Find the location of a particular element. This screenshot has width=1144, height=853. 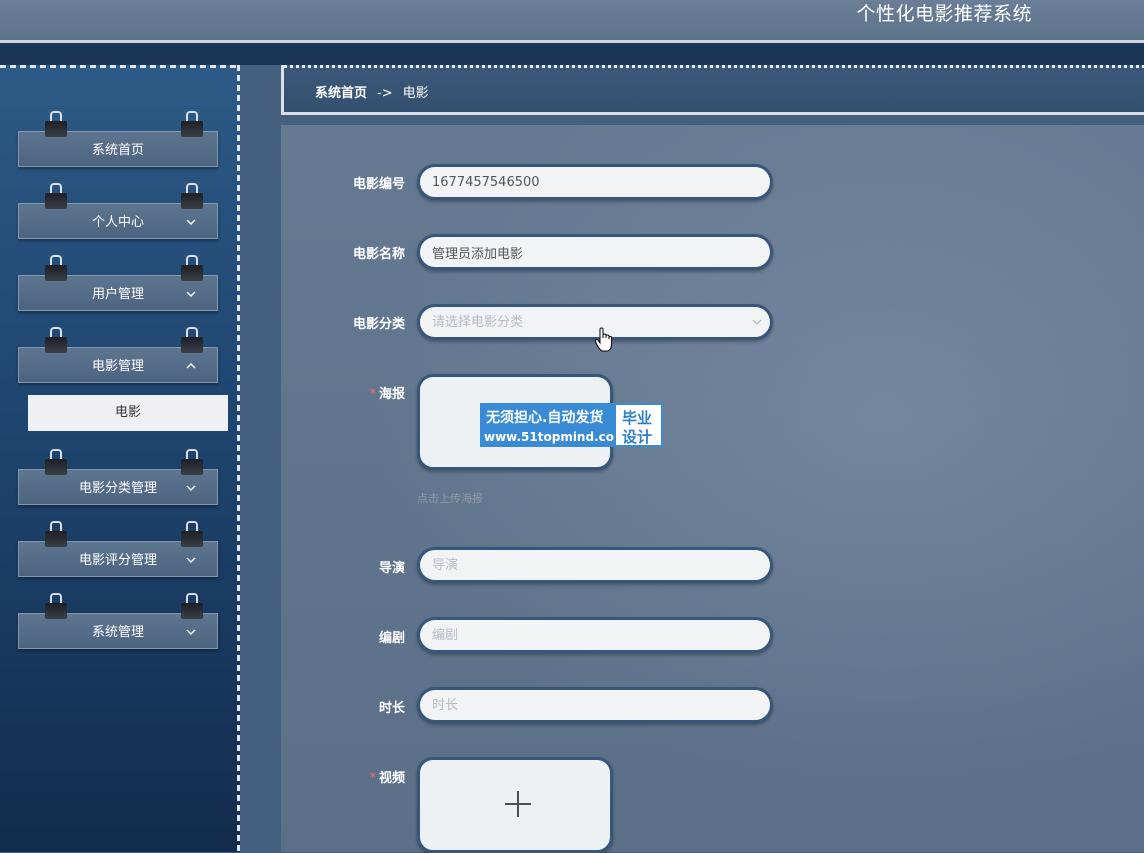

sidebar-right-border is located at coordinates (238, 458).